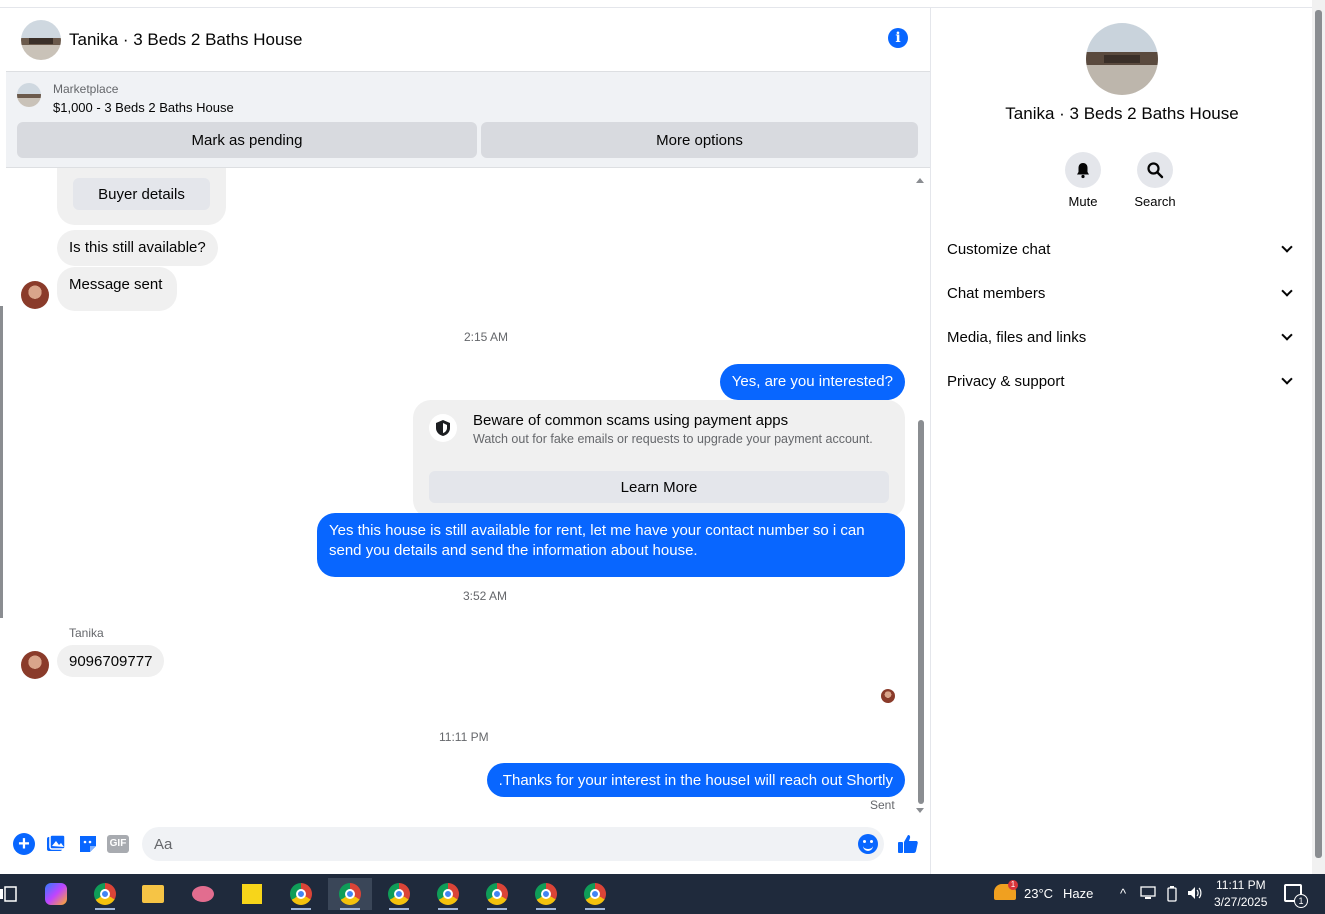 This screenshot has height=914, width=1325. I want to click on photo-icon, so click(56, 844).